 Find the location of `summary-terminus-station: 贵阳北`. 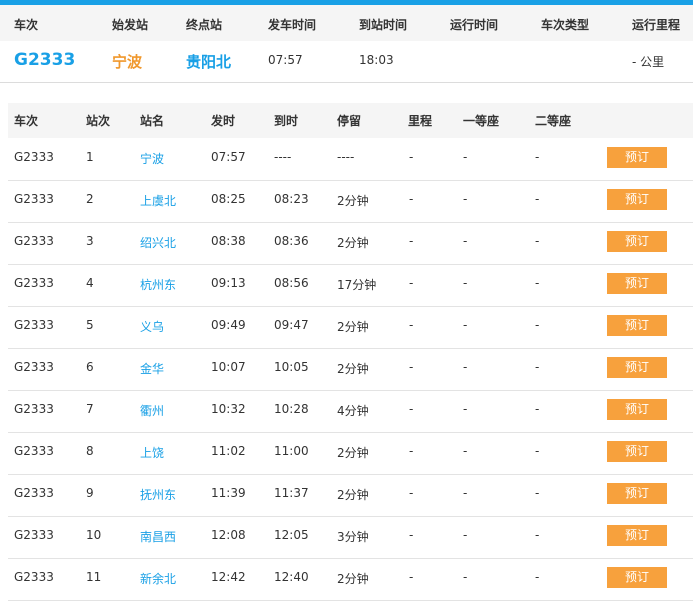

summary-terminus-station: 贵阳北 is located at coordinates (208, 61).